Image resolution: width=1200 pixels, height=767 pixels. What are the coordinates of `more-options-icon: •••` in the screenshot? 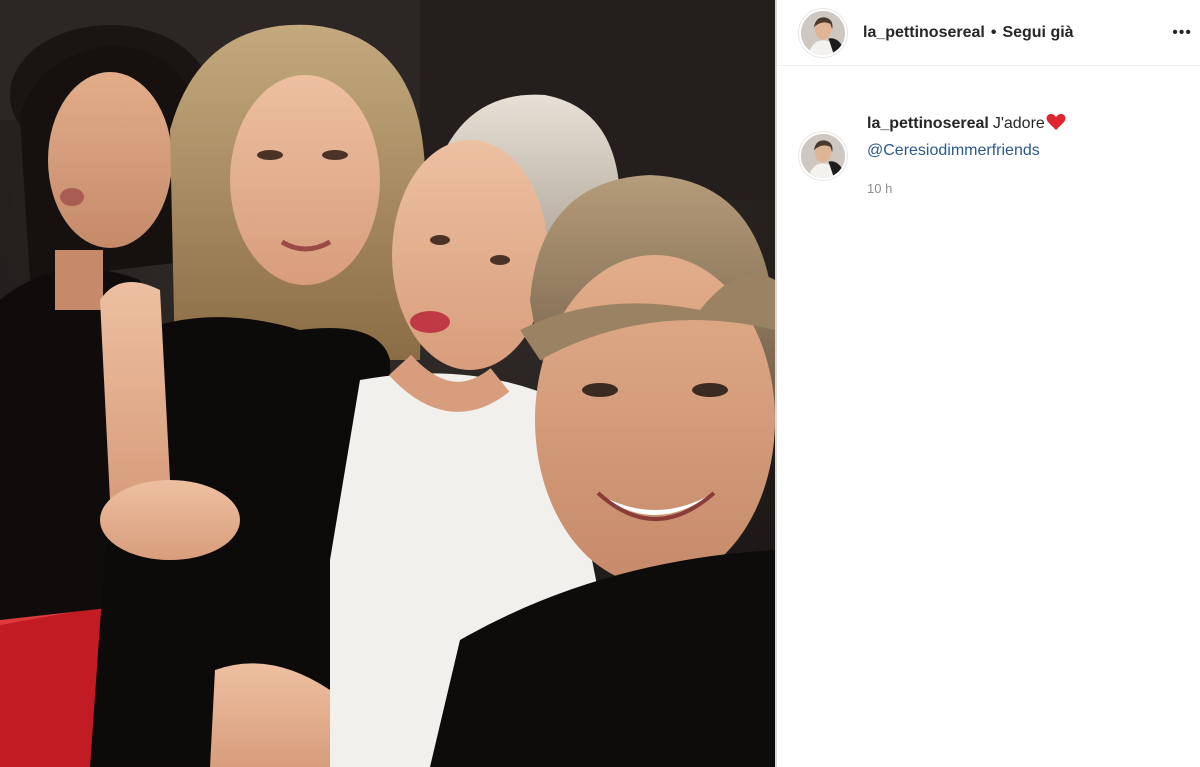 It's located at (1182, 33).